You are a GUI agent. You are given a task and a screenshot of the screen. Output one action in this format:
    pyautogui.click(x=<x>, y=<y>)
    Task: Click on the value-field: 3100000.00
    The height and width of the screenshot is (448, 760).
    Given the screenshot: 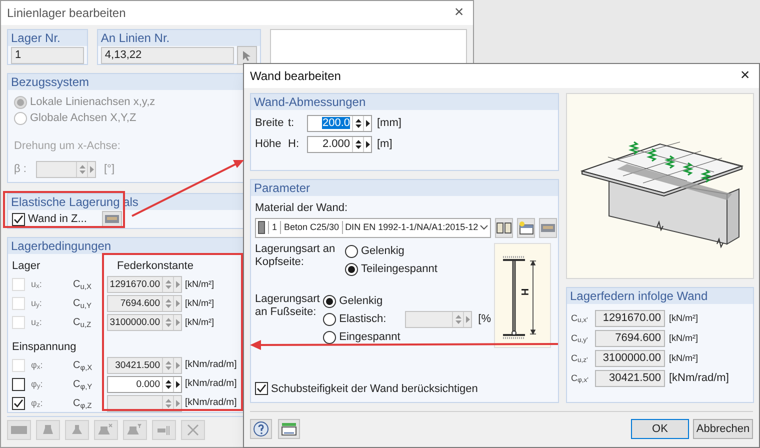 What is the action you would take?
    pyautogui.click(x=630, y=358)
    